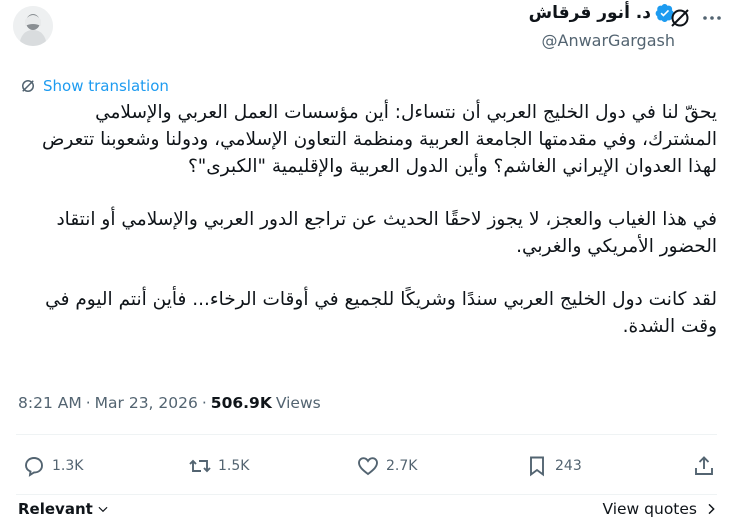  Describe the element at coordinates (365, 35) in the screenshot. I see `tweet-header: د. أنور قرقاش @AnwarGargash` at that location.